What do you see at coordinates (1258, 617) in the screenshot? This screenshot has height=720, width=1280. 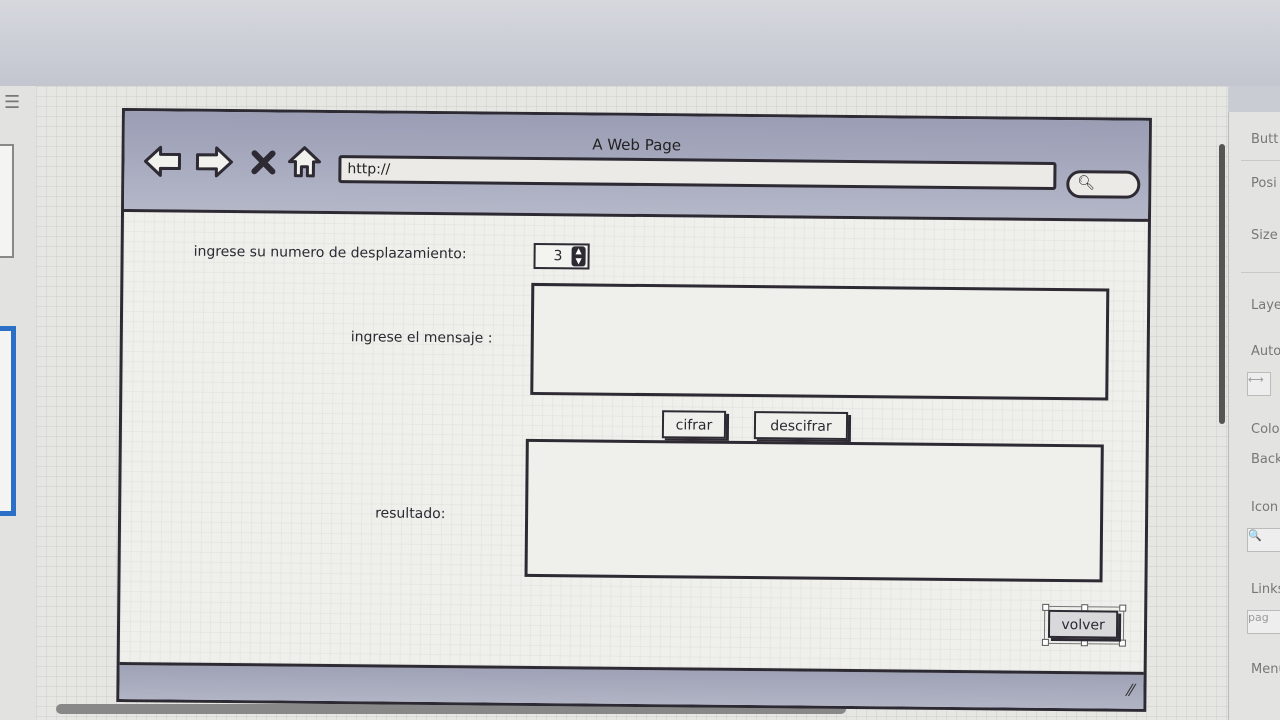 I see `link-page-value: pag` at bounding box center [1258, 617].